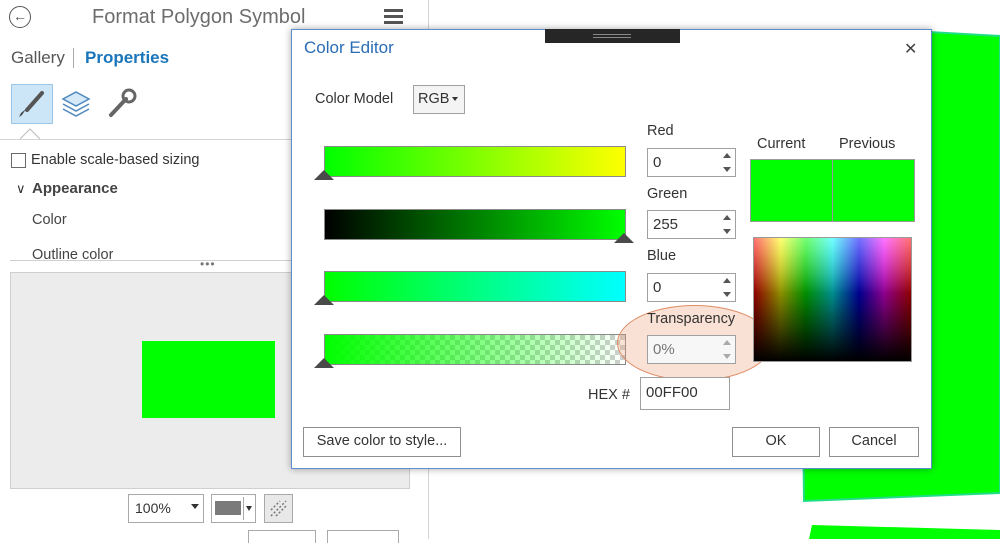  Describe the element at coordinates (672, 392) in the screenshot. I see `hex-value: 00FF00` at that location.